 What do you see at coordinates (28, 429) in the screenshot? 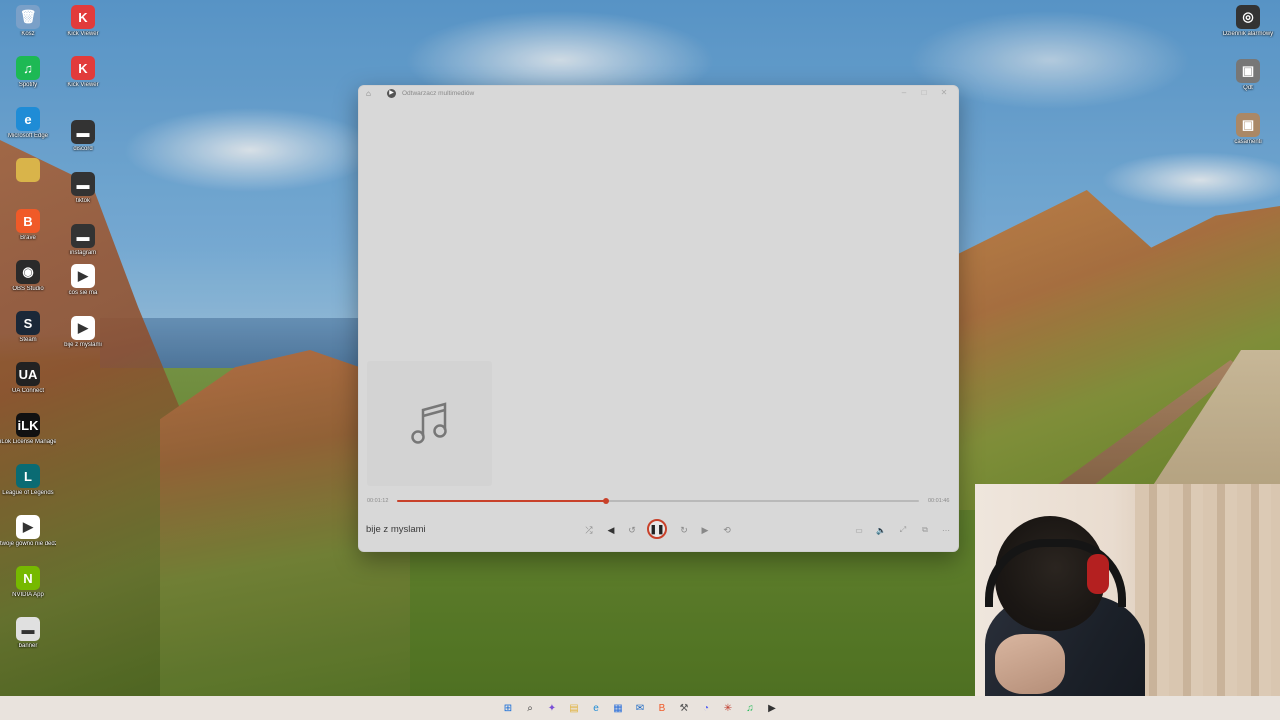
I see `desktop-icon-left-8: iLK iLok License Manager` at bounding box center [28, 429].